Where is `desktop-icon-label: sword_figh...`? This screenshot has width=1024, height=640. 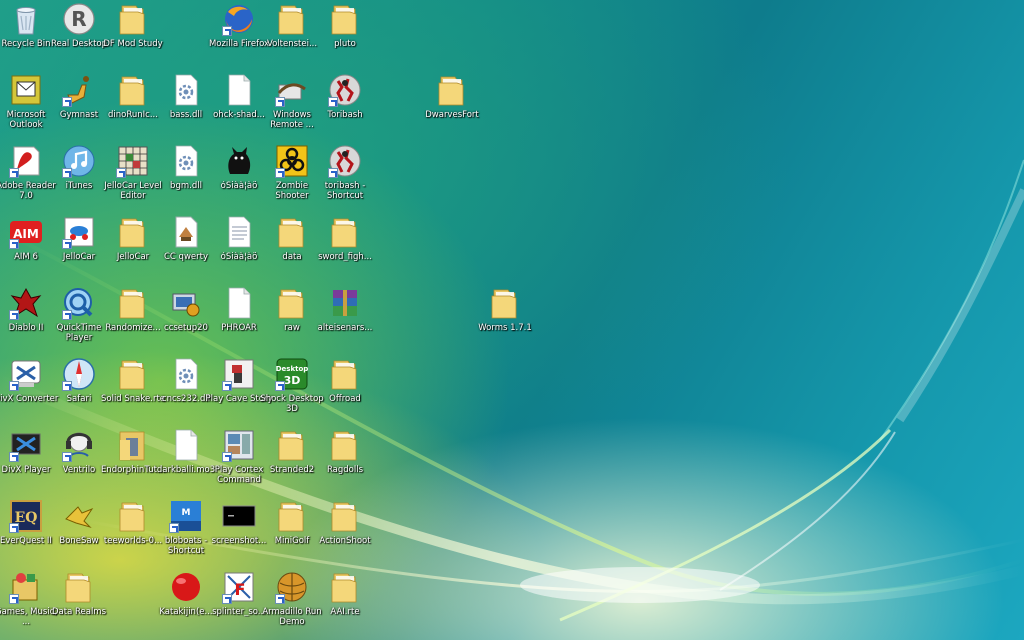
desktop-icon-label: sword_figh... is located at coordinates (345, 257).